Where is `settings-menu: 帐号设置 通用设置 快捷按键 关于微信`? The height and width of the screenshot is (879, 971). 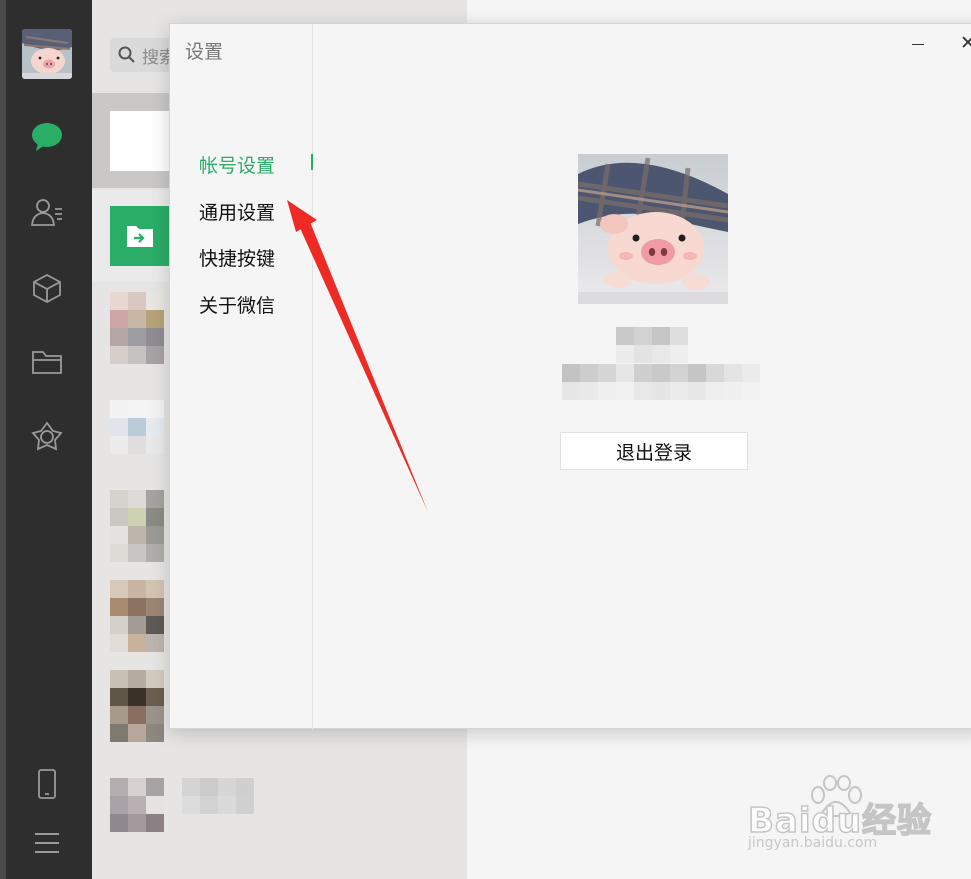 settings-menu: 帐号设置 通用设置 快捷按键 关于微信 is located at coordinates (241, 377).